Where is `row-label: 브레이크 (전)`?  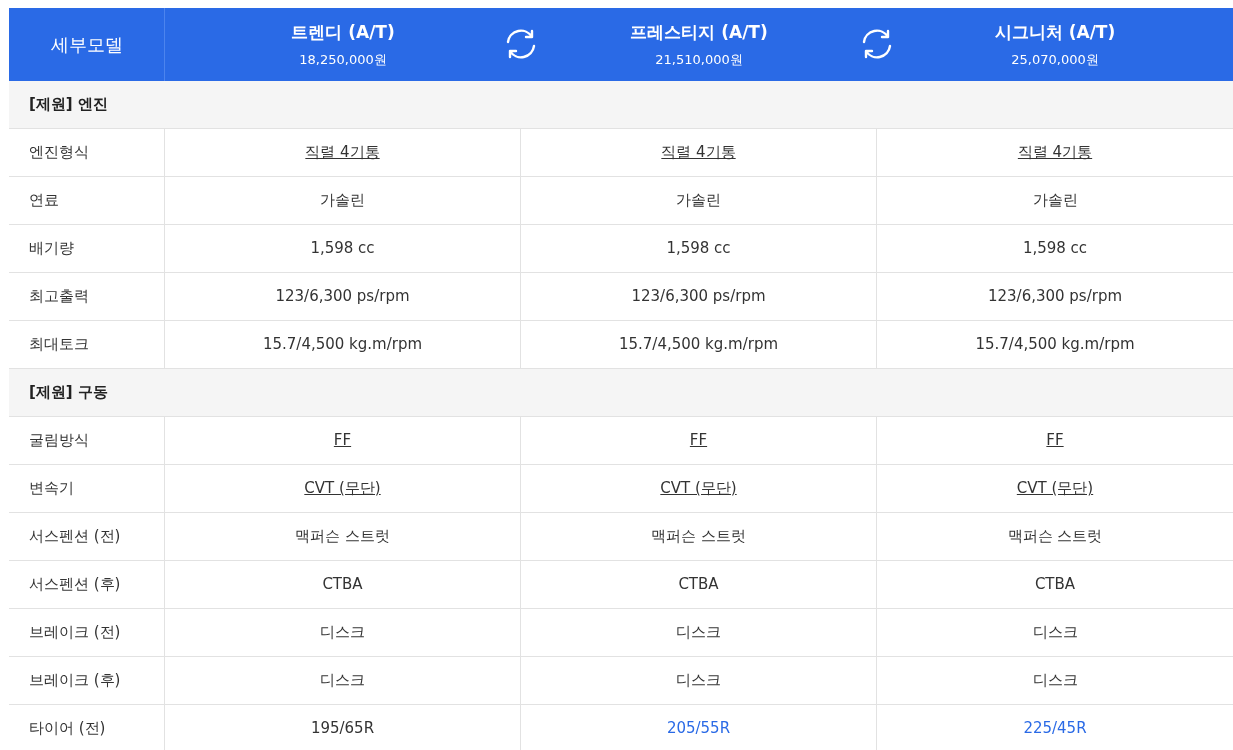
row-label: 브레이크 (전) is located at coordinates (75, 633).